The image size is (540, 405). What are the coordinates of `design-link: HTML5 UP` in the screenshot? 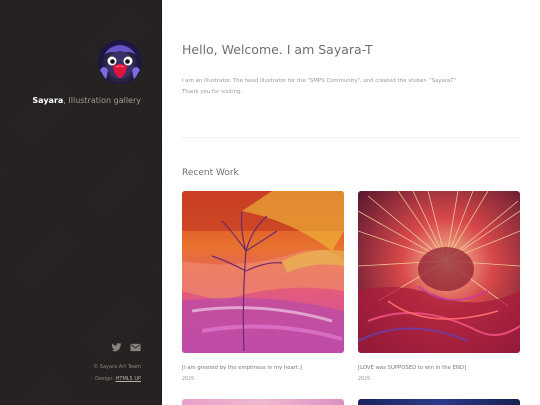 It's located at (128, 379).